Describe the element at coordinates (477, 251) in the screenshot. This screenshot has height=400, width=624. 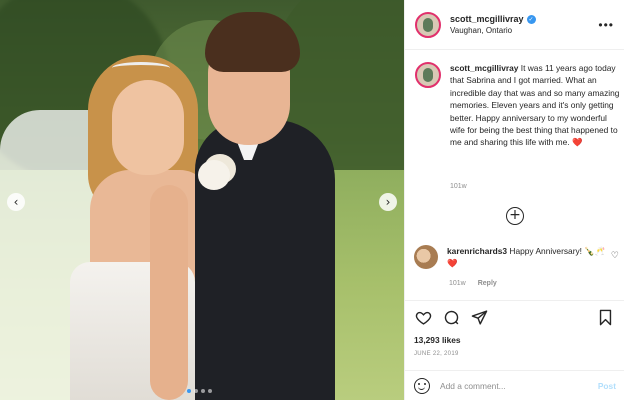
I see `commenter-username: karenrichards3` at that location.